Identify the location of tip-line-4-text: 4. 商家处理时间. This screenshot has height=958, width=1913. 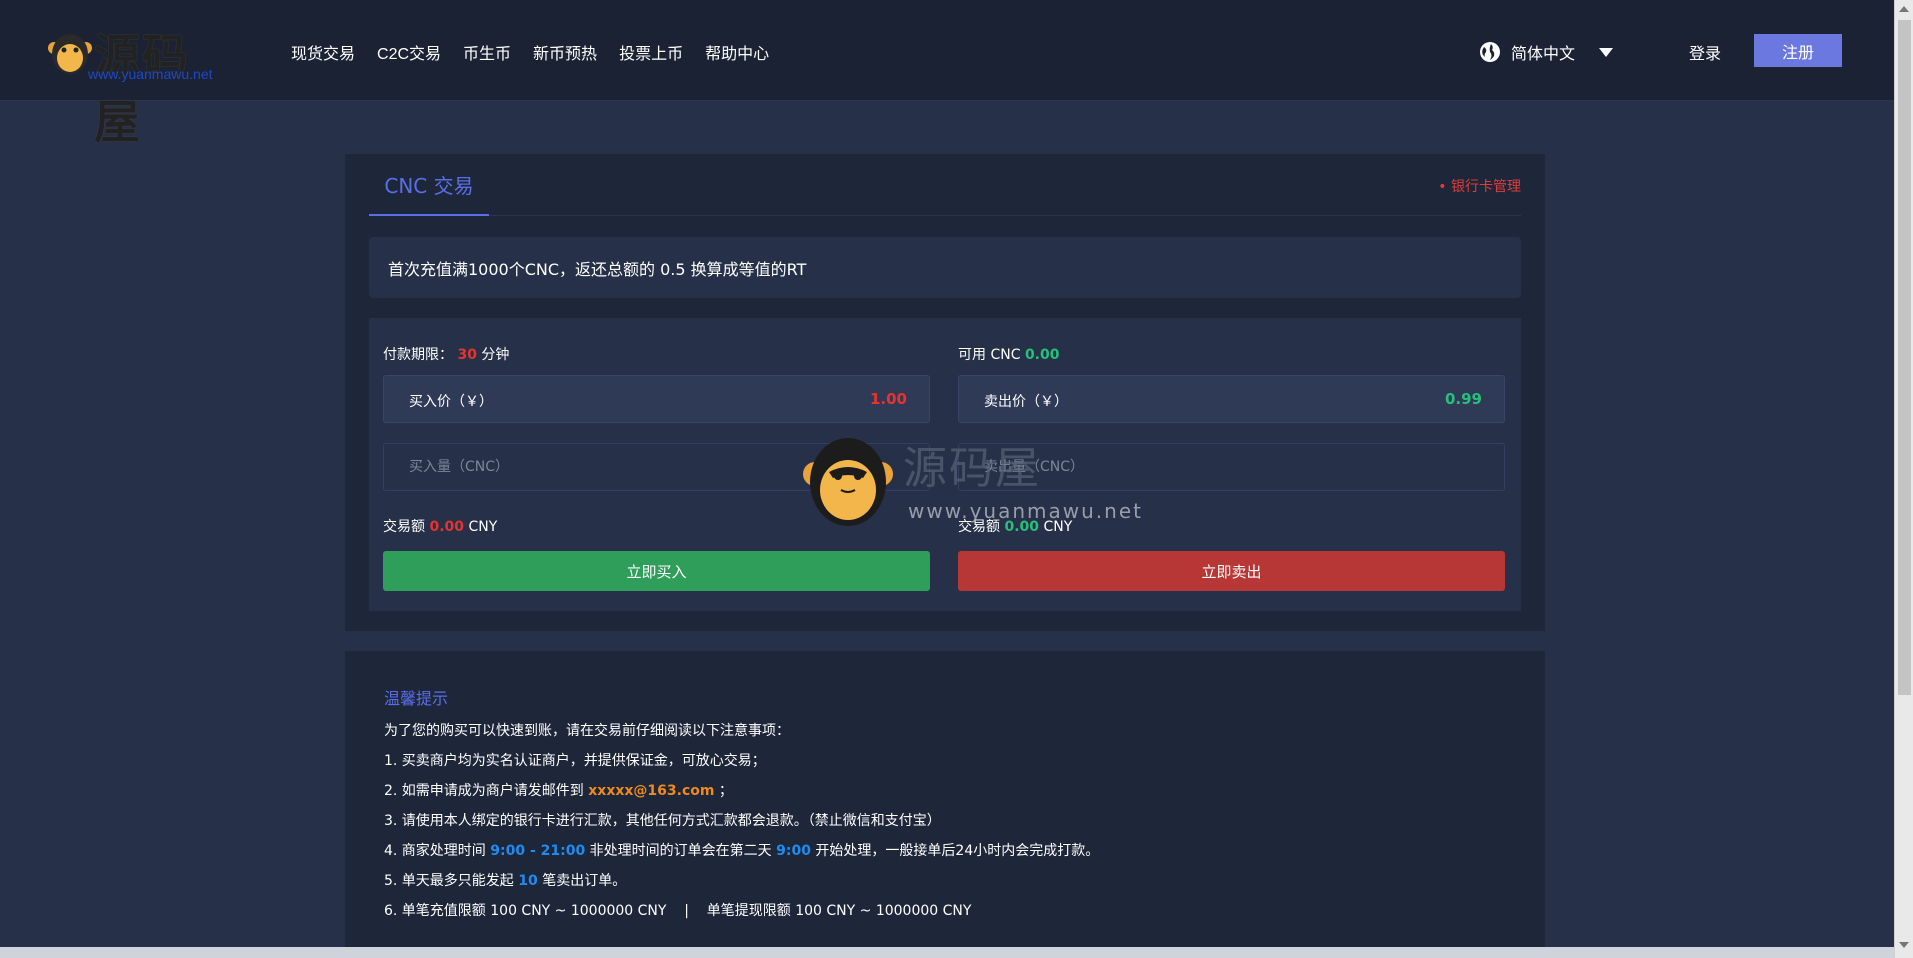
(435, 851).